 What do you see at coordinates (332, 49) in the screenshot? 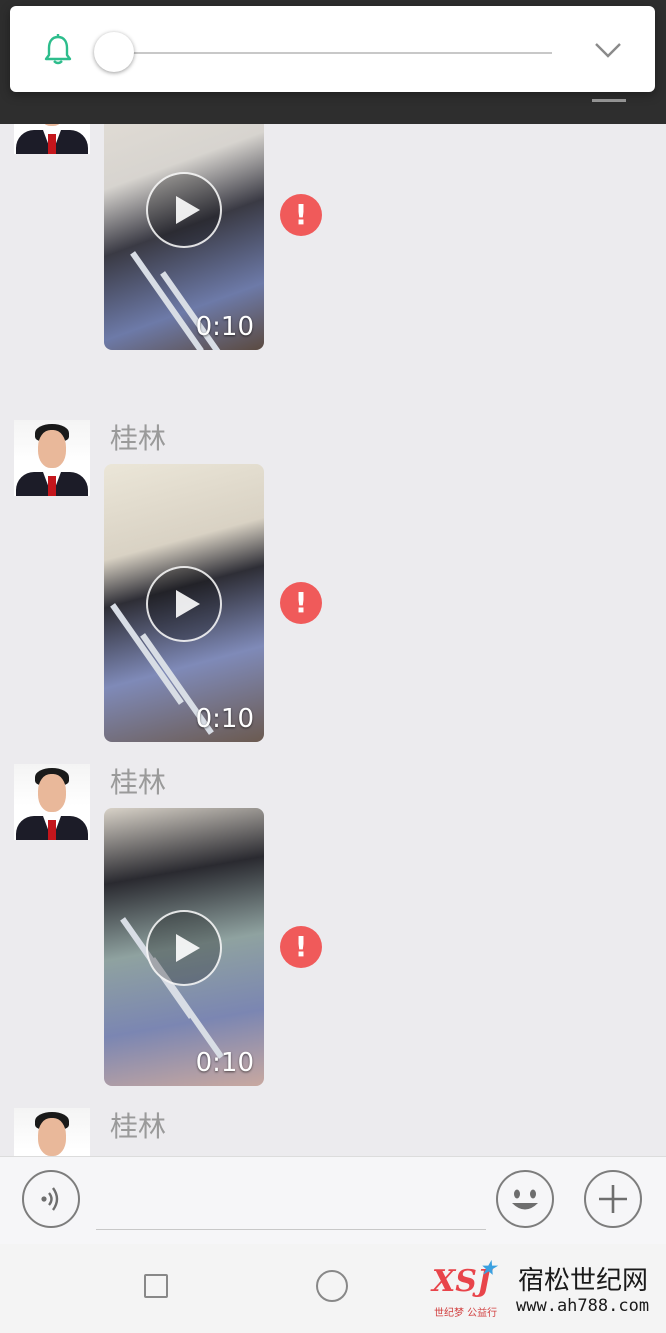
I see `volume-overlay` at bounding box center [332, 49].